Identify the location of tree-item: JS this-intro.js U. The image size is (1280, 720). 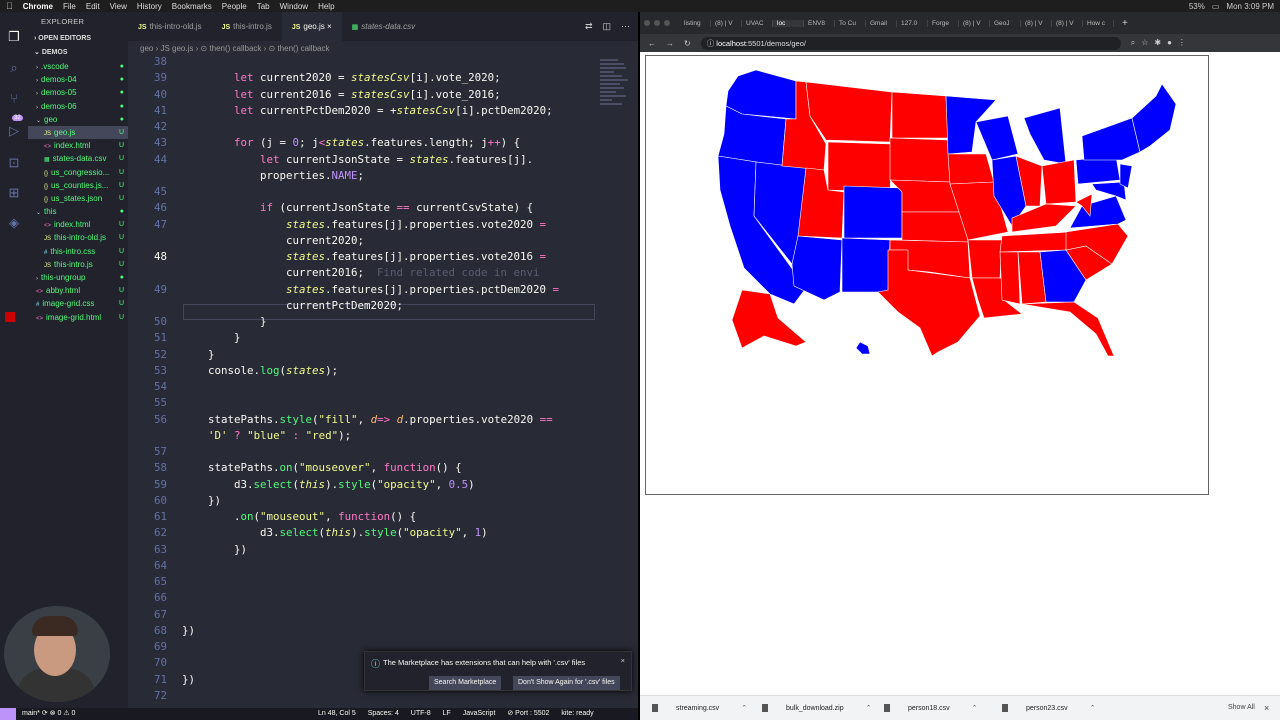
(78, 264).